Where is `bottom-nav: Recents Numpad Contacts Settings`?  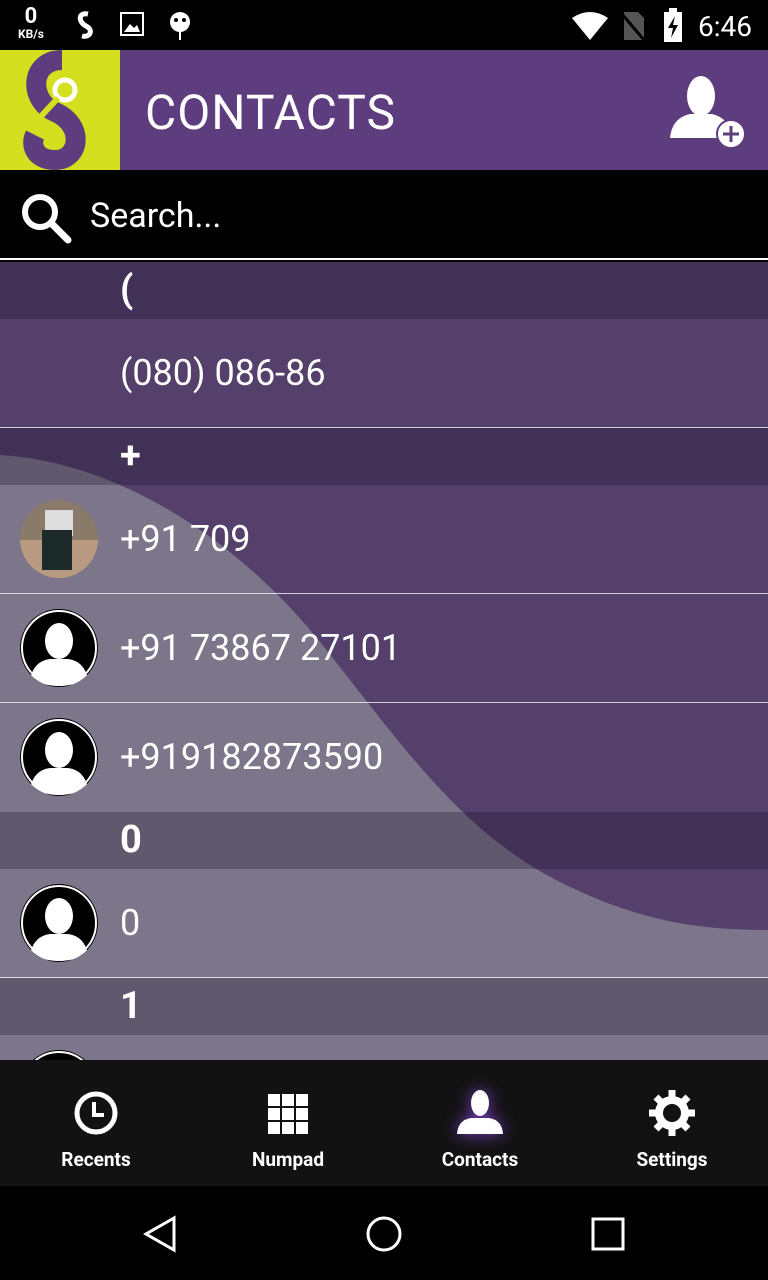 bottom-nav: Recents Numpad Contacts Settings is located at coordinates (384, 1123).